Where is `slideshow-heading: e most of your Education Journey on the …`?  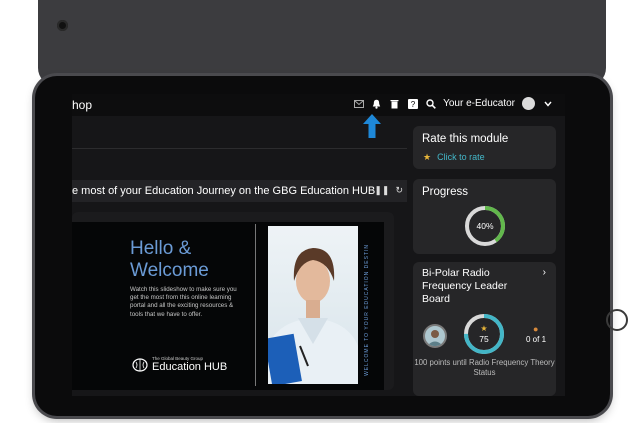
slideshow-heading: e most of your Education Journey on the … is located at coordinates (224, 191).